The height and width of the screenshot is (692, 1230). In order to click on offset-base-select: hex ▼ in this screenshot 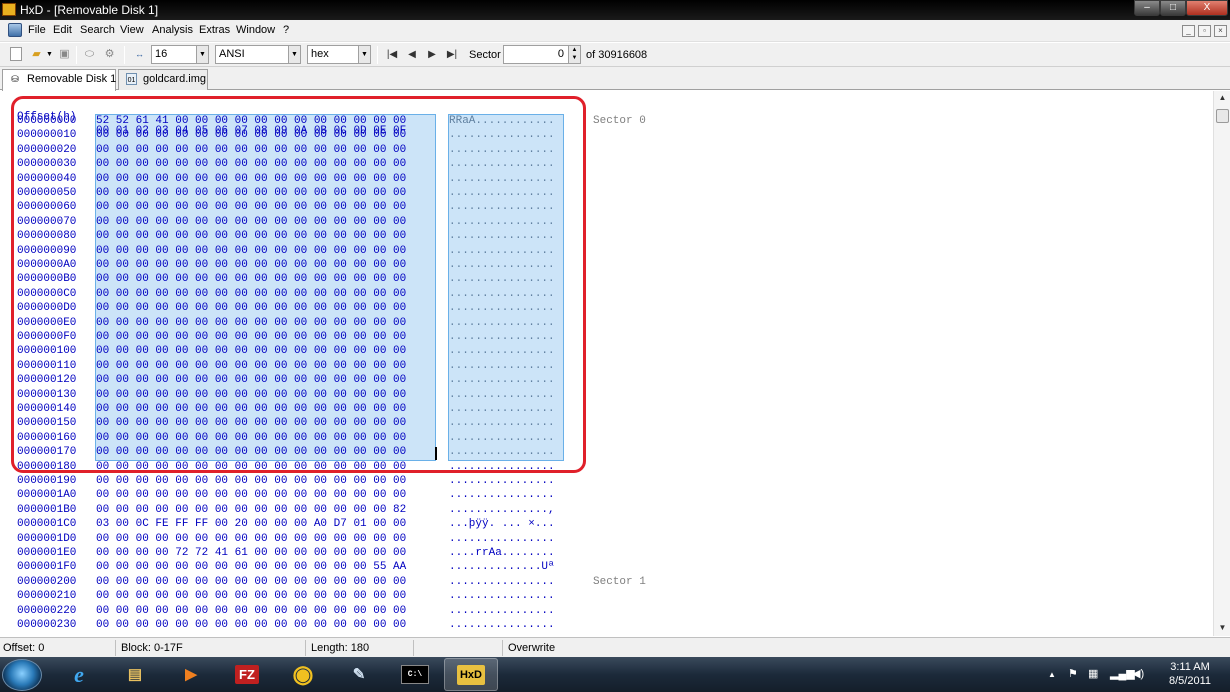, I will do `click(339, 54)`.